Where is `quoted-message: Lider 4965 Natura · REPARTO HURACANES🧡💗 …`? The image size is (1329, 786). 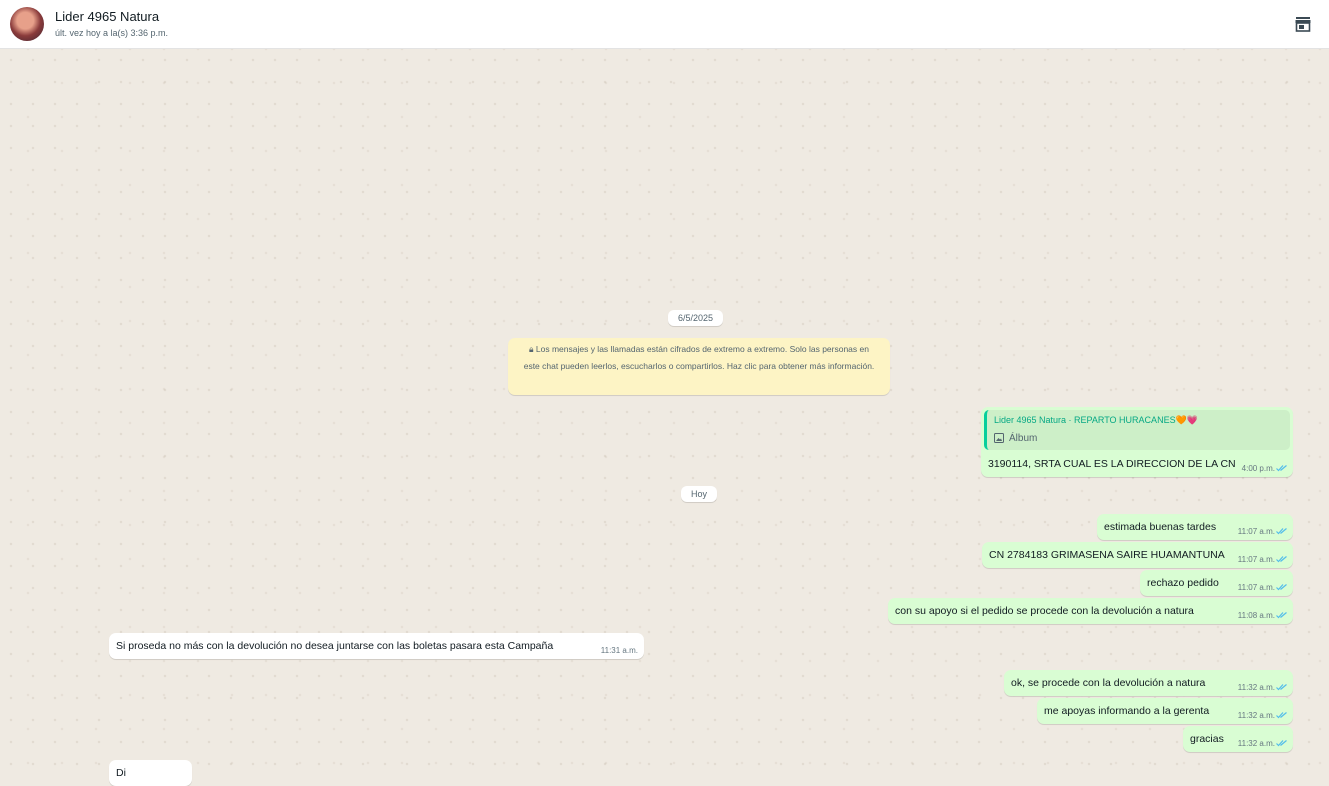 quoted-message: Lider 4965 Natura · REPARTO HURACANES🧡💗 … is located at coordinates (1137, 430).